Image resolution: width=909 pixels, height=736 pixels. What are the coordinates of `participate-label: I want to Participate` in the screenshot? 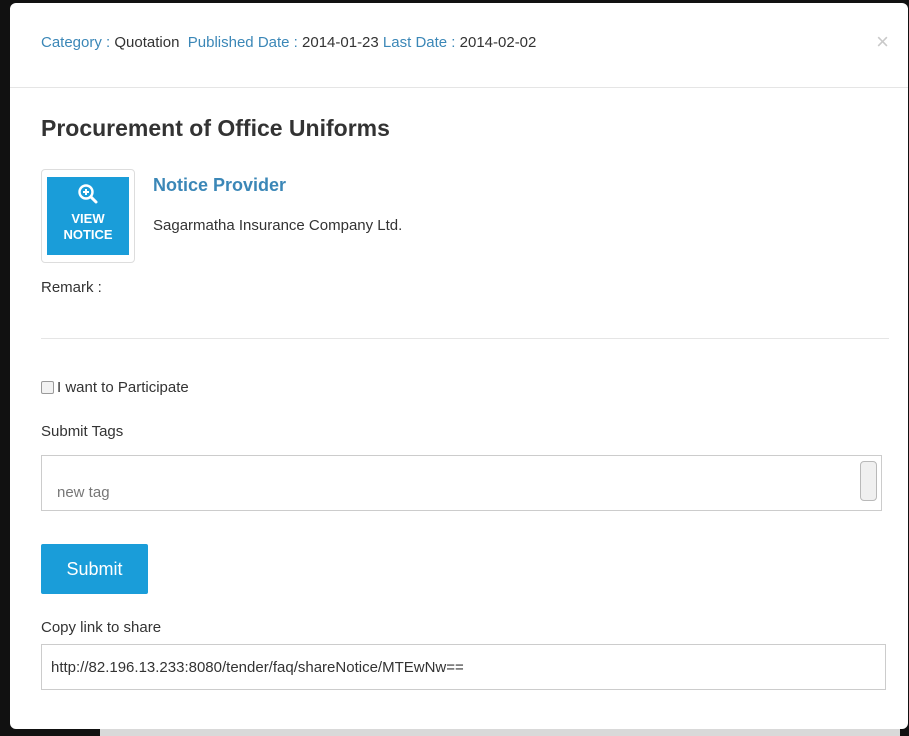 It's located at (123, 387).